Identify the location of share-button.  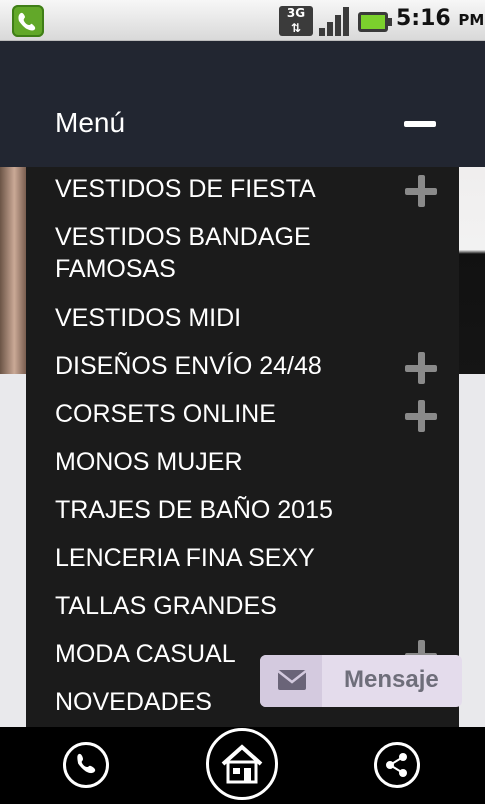
(397, 765).